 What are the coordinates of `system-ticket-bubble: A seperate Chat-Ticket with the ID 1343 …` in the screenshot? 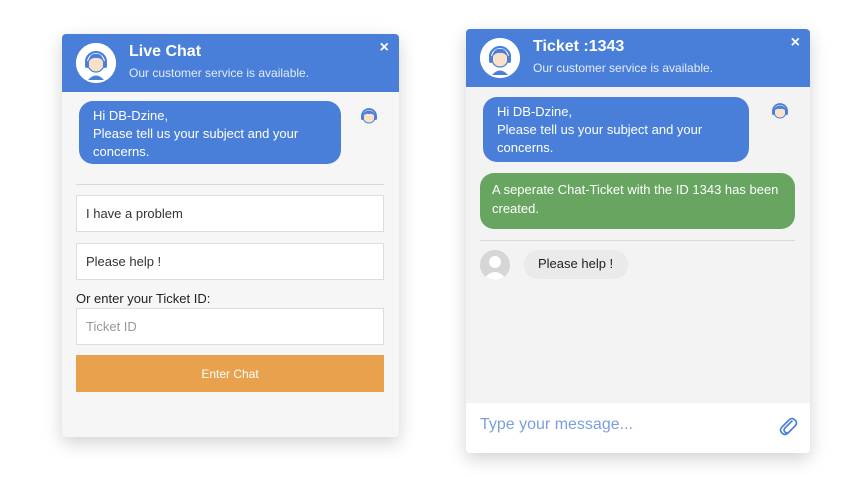 It's located at (637, 201).